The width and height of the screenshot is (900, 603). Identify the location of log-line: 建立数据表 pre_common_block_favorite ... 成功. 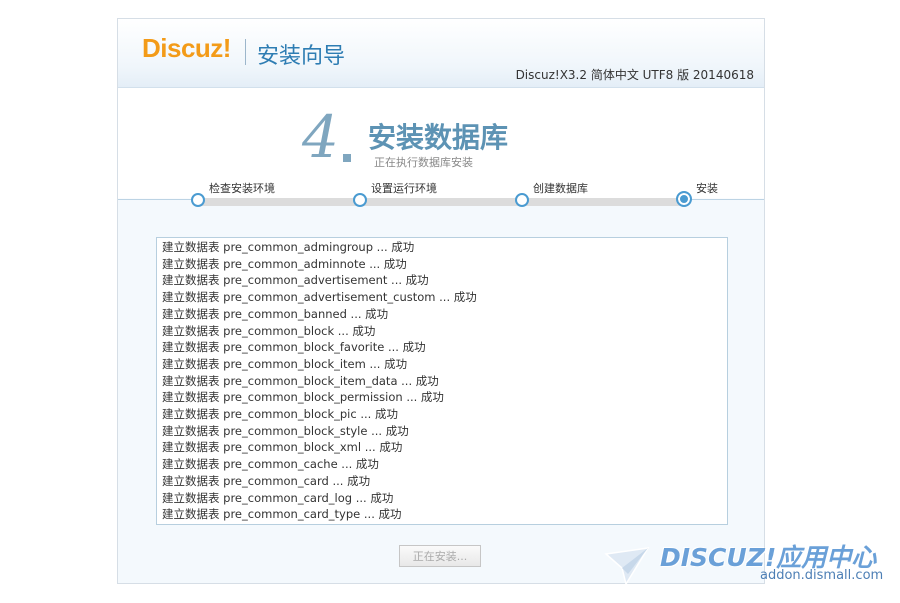
(442, 347).